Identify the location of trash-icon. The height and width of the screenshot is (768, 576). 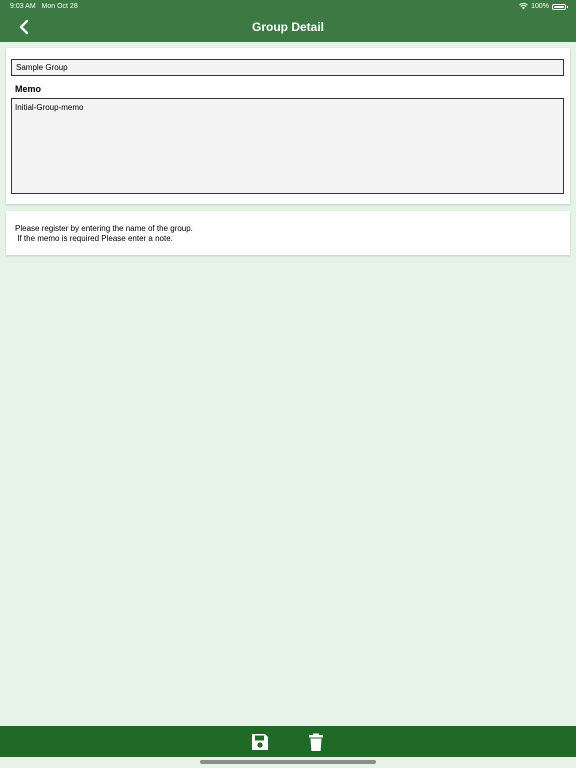
(316, 742).